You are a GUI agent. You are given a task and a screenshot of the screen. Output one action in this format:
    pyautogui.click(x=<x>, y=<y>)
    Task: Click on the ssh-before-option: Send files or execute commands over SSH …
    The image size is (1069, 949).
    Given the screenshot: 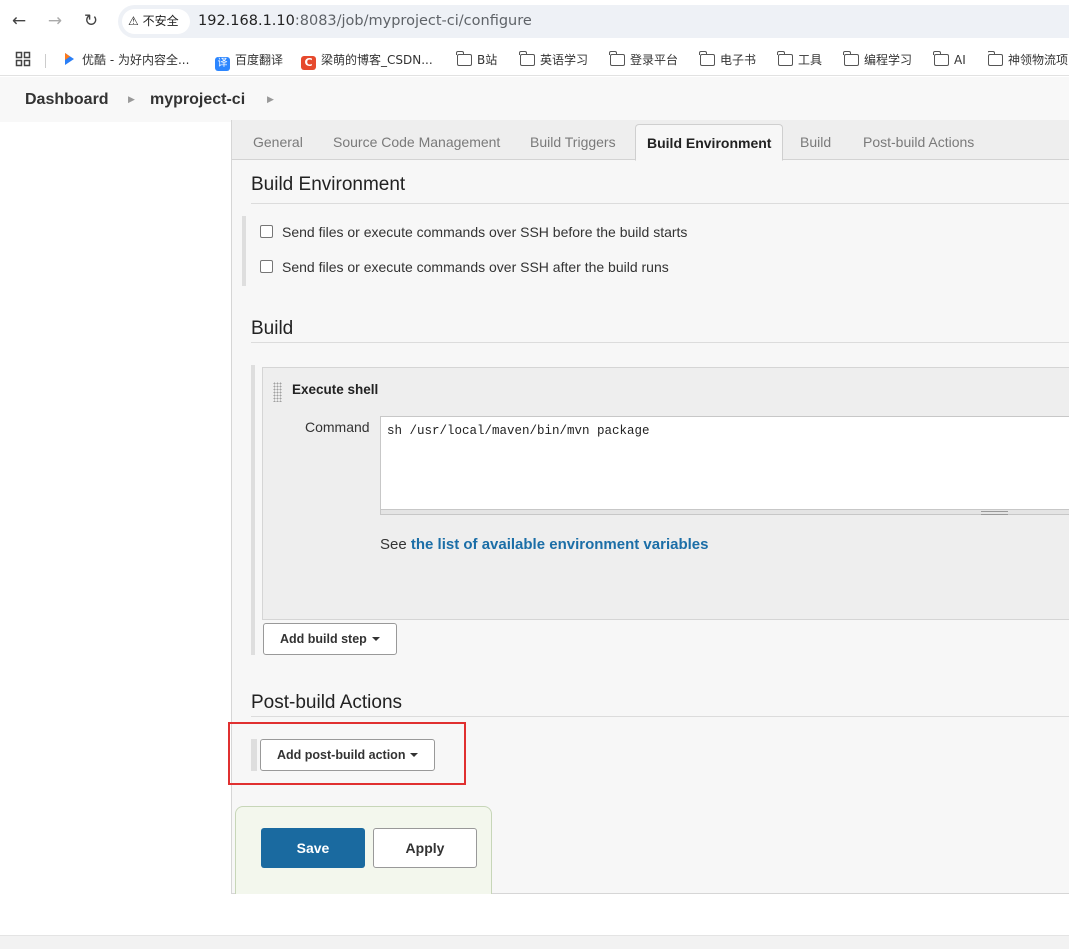 What is the action you would take?
    pyautogui.click(x=473, y=232)
    